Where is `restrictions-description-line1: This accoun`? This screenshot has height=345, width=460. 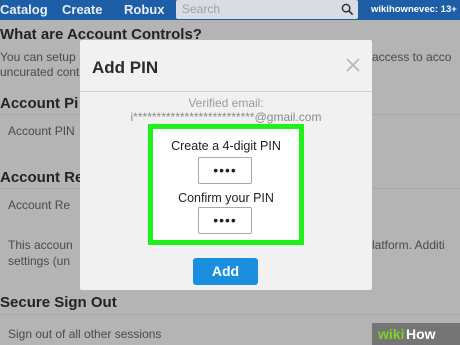 restrictions-description-line1: This accoun is located at coordinates (40, 245).